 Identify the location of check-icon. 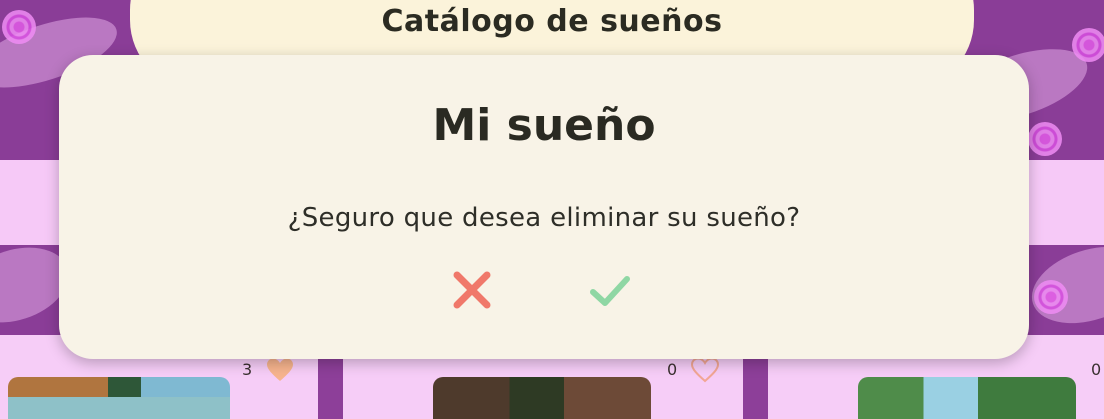
(610, 291).